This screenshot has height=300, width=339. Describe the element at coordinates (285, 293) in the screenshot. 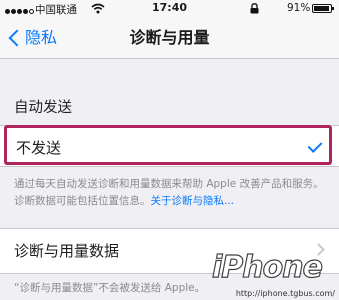

I see `watermark-url: http://iphone.tgbus.com/` at that location.